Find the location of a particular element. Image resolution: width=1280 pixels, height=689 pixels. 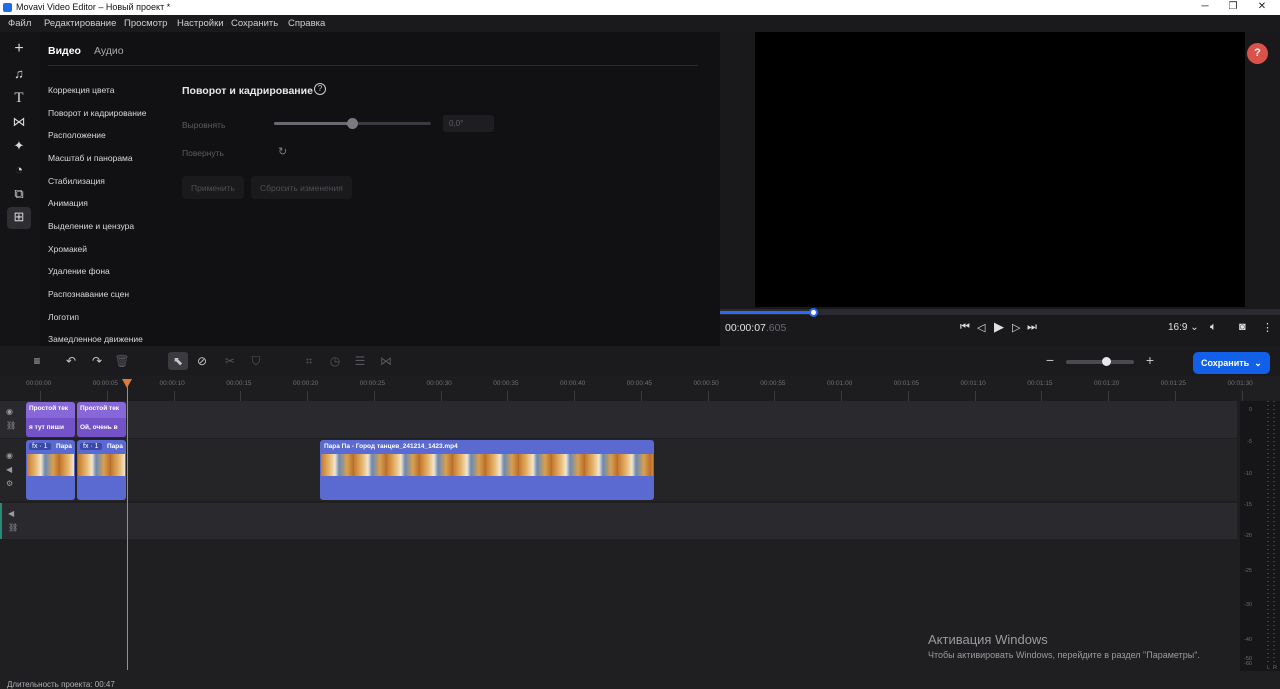

select-tool-icon: ⬉ is located at coordinates (178, 361).